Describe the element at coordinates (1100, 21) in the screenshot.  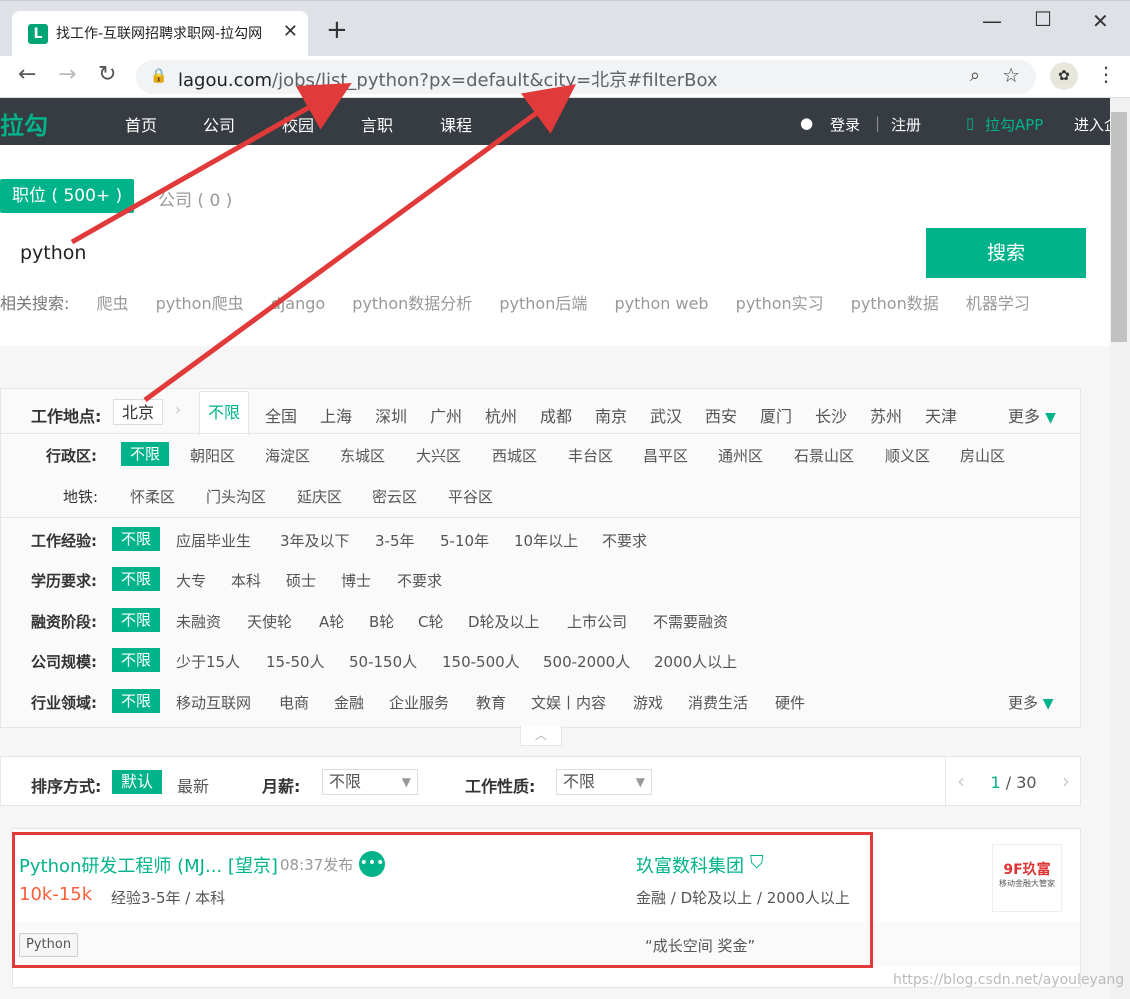
I see `close-window-icon: ✕` at that location.